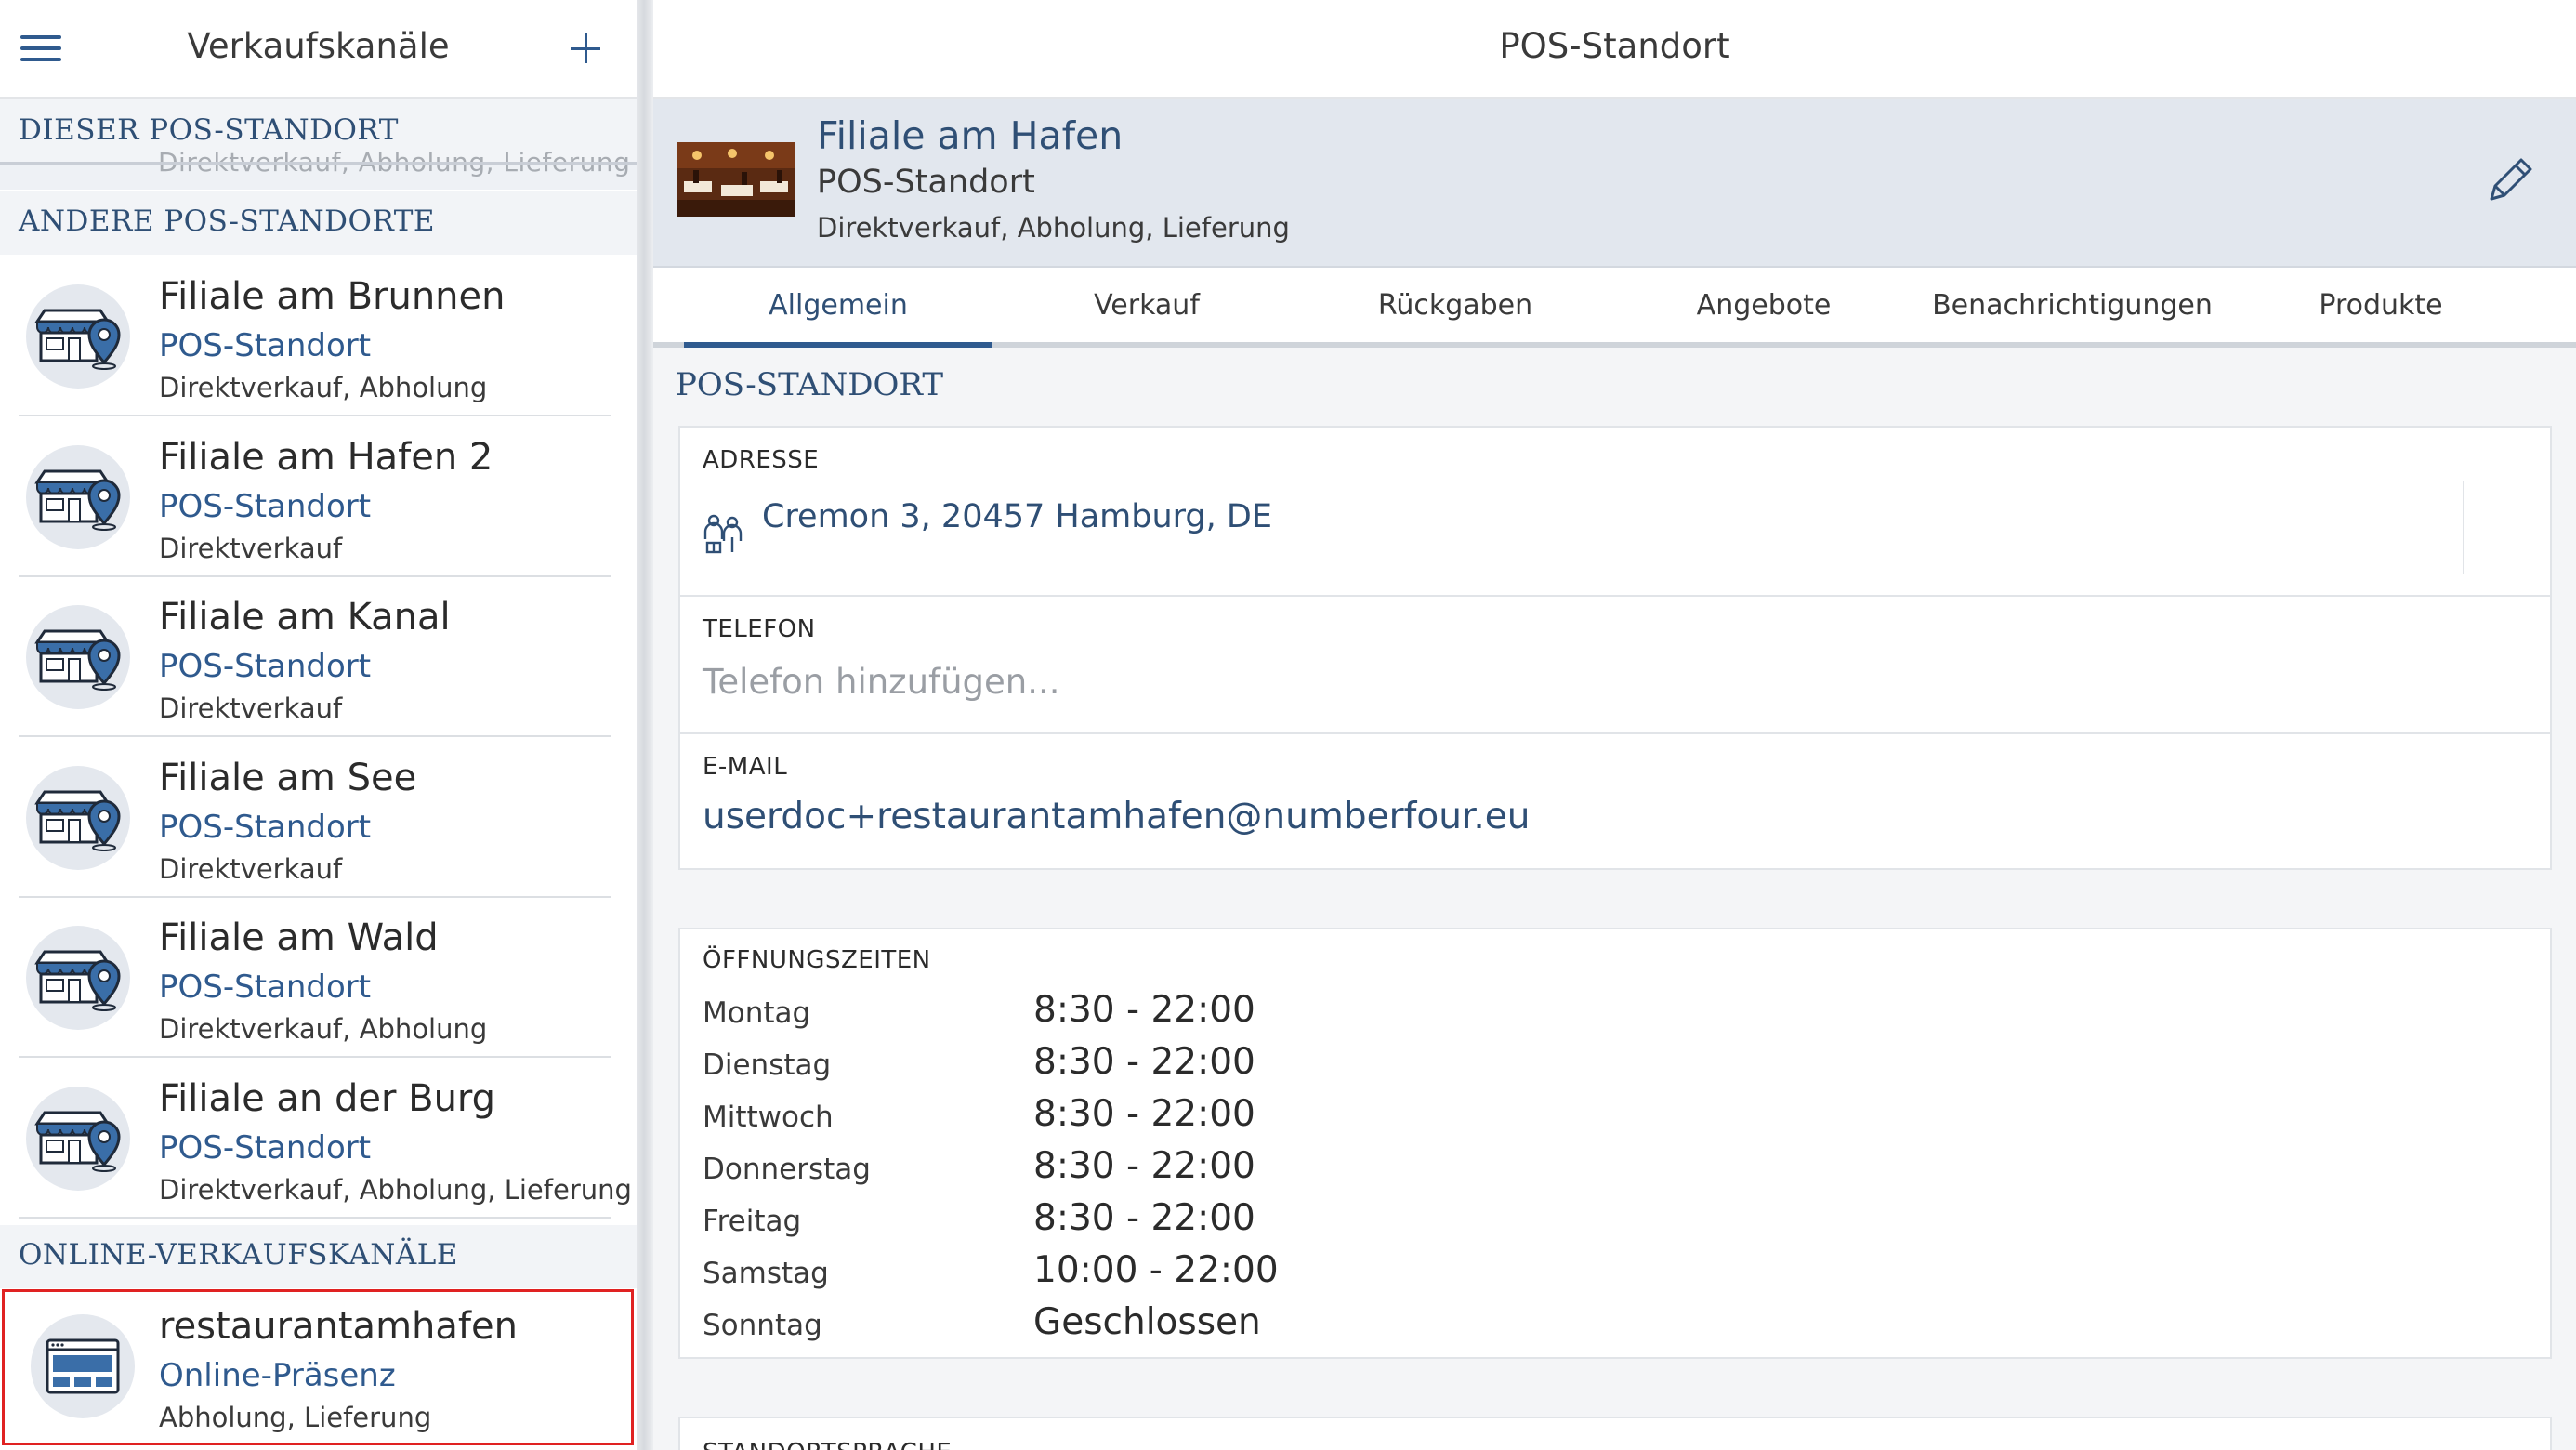 The width and height of the screenshot is (2576, 1450). Describe the element at coordinates (723, 532) in the screenshot. I see `people-location-icon` at that location.